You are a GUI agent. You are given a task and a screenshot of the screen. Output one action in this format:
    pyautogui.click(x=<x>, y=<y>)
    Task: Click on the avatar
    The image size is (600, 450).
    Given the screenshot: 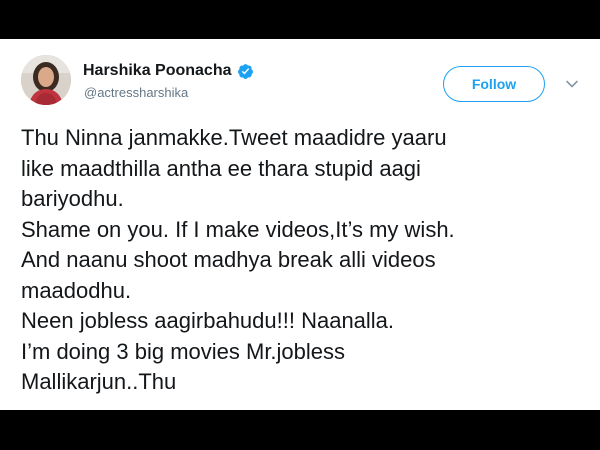 What is the action you would take?
    pyautogui.click(x=46, y=80)
    